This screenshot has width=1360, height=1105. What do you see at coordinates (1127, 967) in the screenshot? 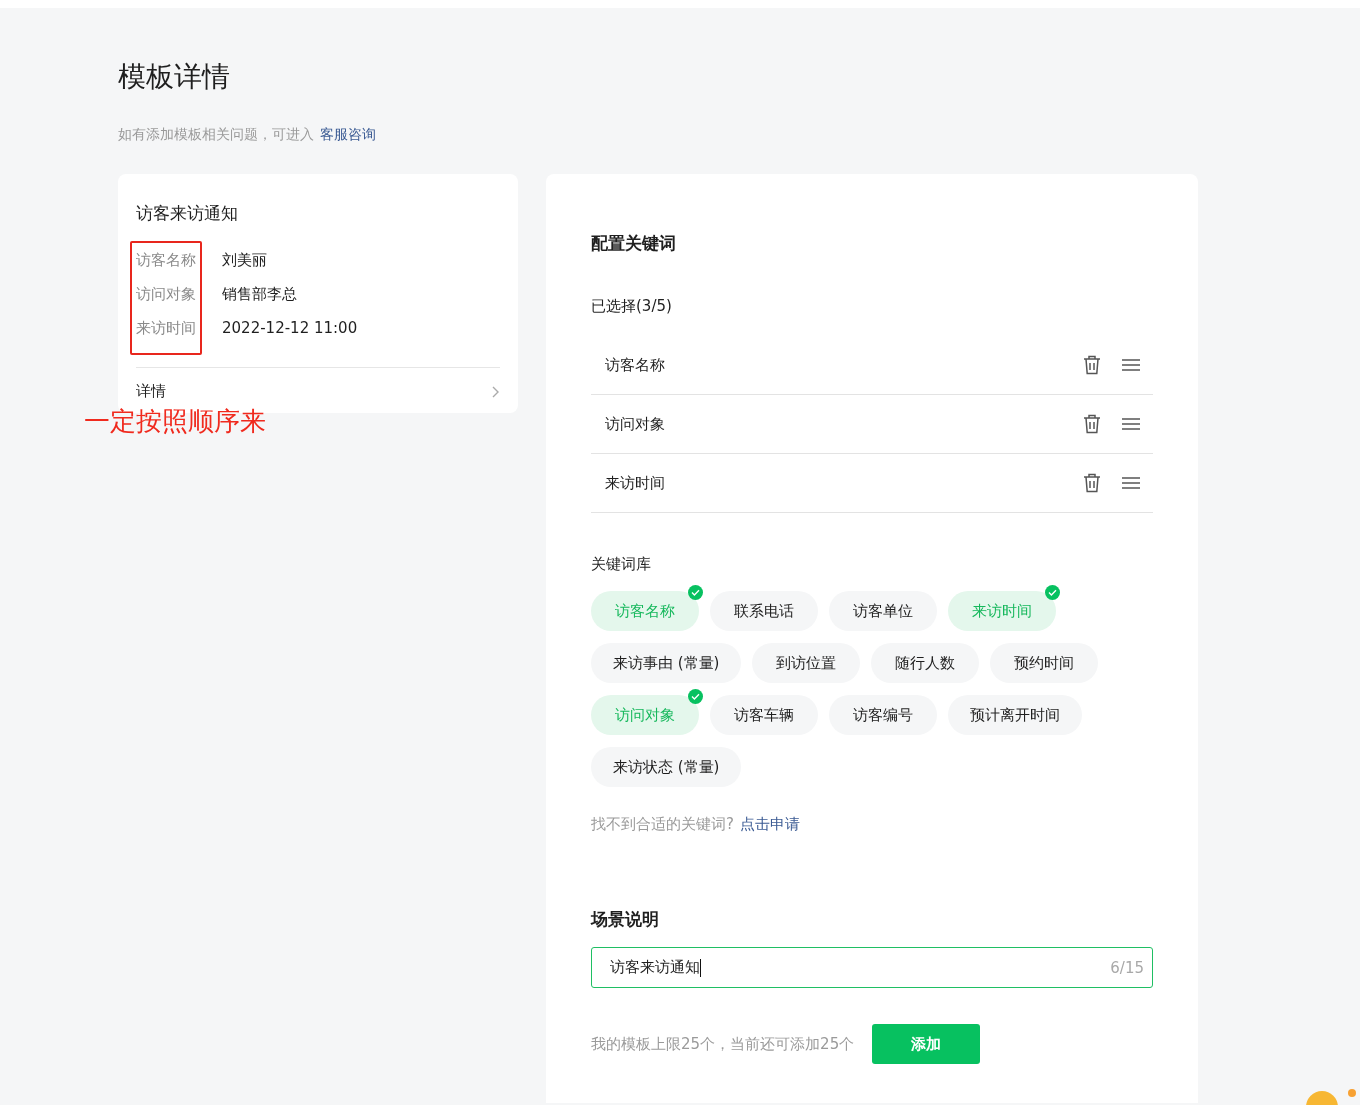
I see `char-count: 6/15` at bounding box center [1127, 967].